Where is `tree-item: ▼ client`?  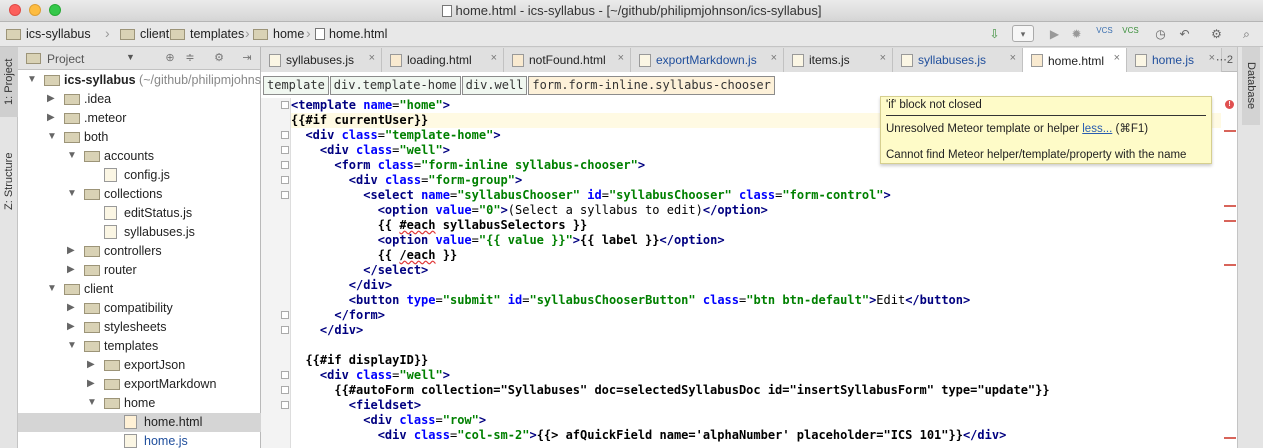
tree-item: ▼ client is located at coordinates (139, 289).